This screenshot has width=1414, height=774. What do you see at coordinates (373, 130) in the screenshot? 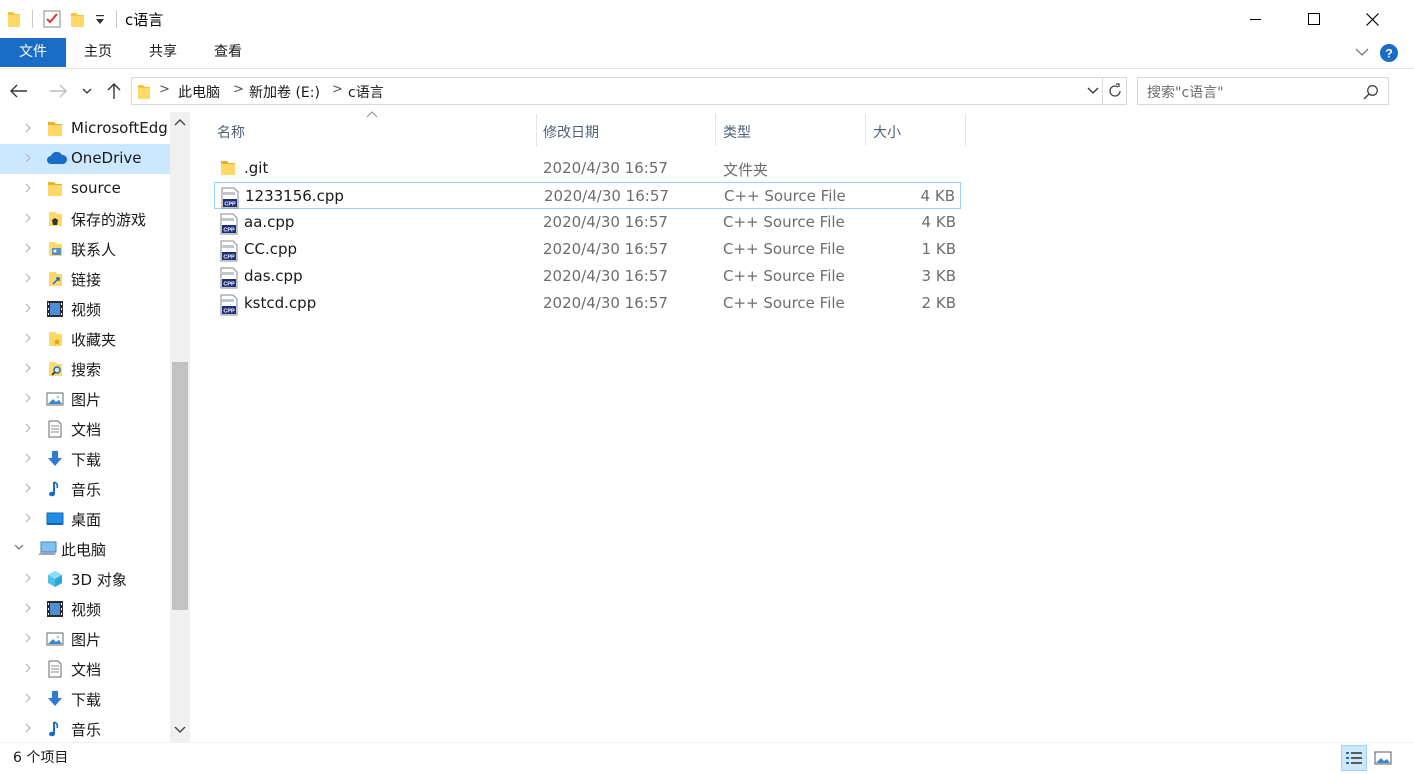
I see `column-header-name: 名称` at bounding box center [373, 130].